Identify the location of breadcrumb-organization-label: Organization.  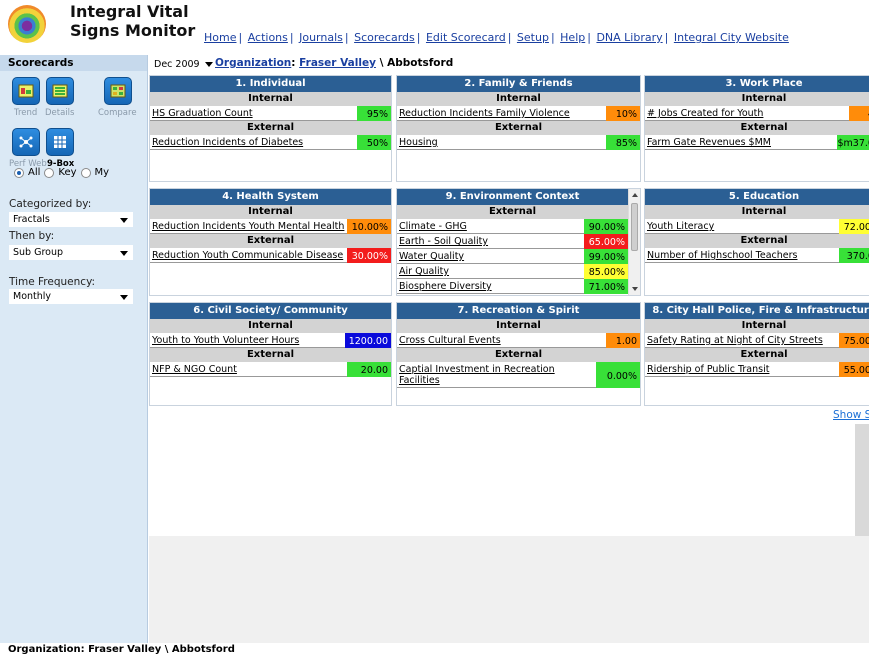
(253, 63).